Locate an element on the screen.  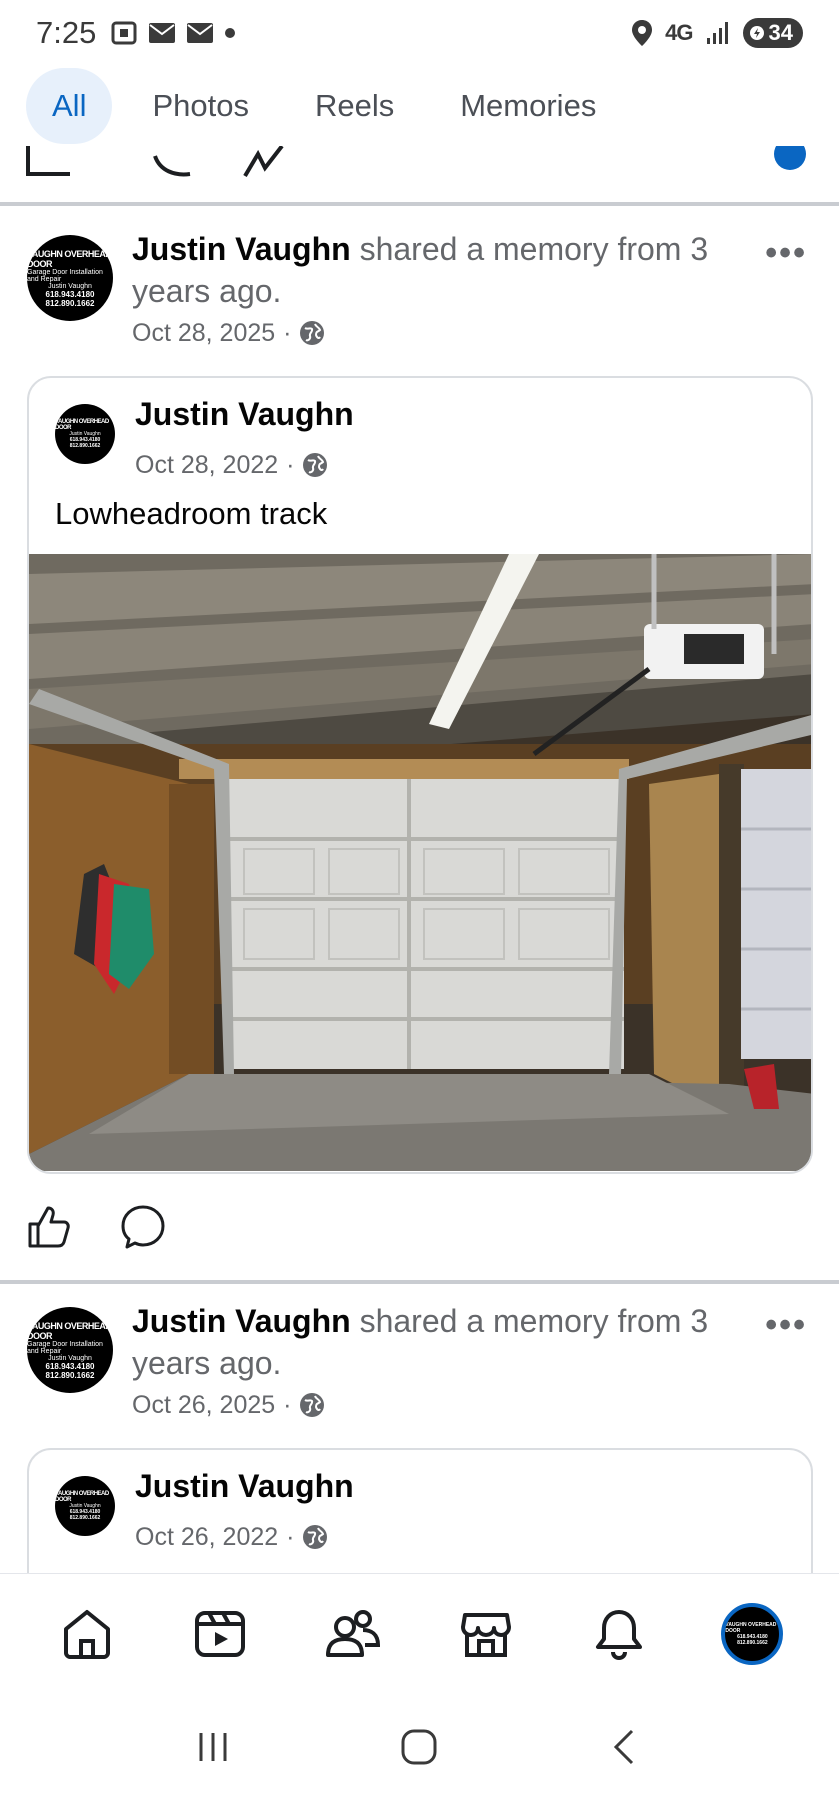
signal-icon is located at coordinates (717, 33).